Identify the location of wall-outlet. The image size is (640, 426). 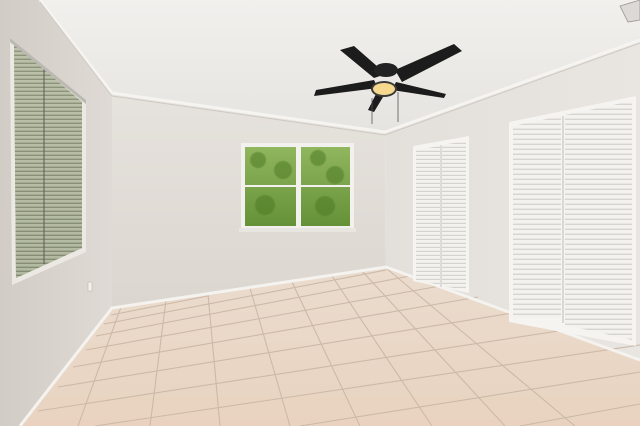
(90, 286).